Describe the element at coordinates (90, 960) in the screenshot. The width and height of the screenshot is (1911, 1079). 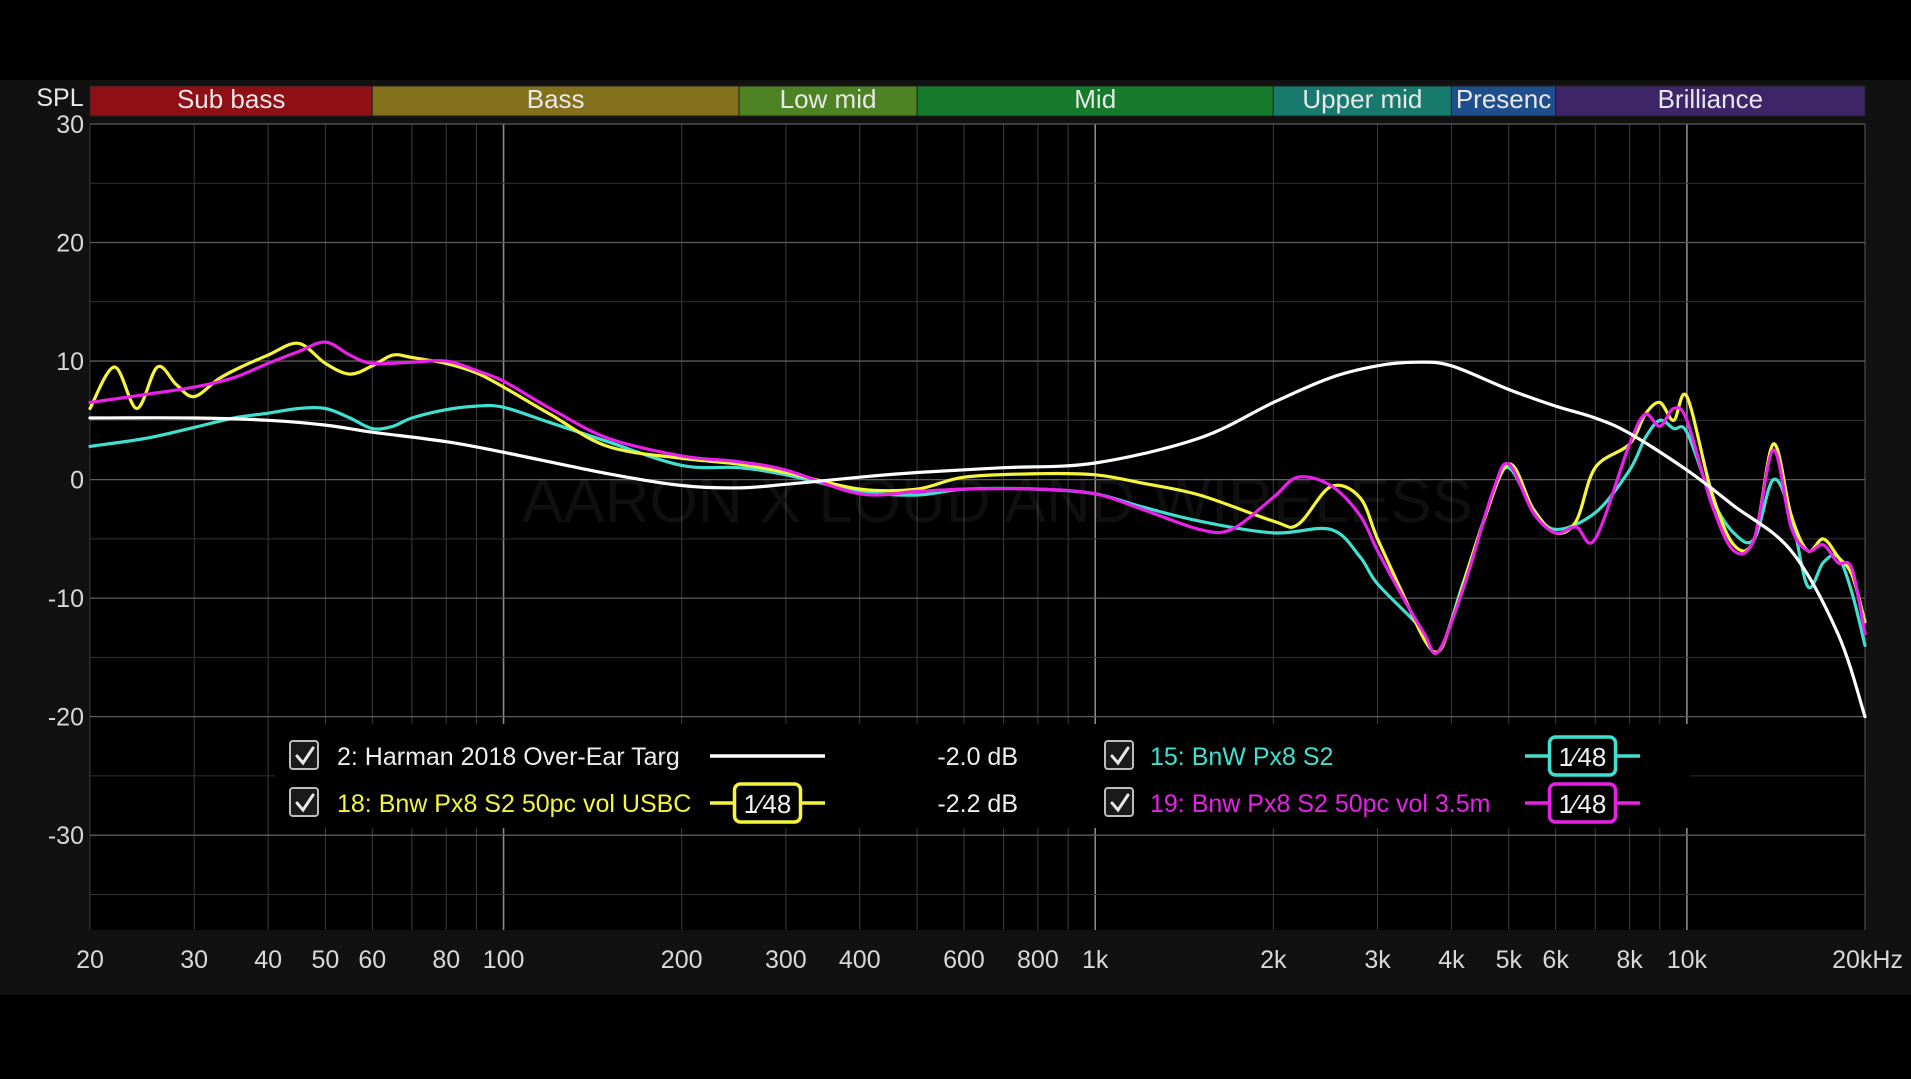
I see `x-tick-label: 20` at that location.